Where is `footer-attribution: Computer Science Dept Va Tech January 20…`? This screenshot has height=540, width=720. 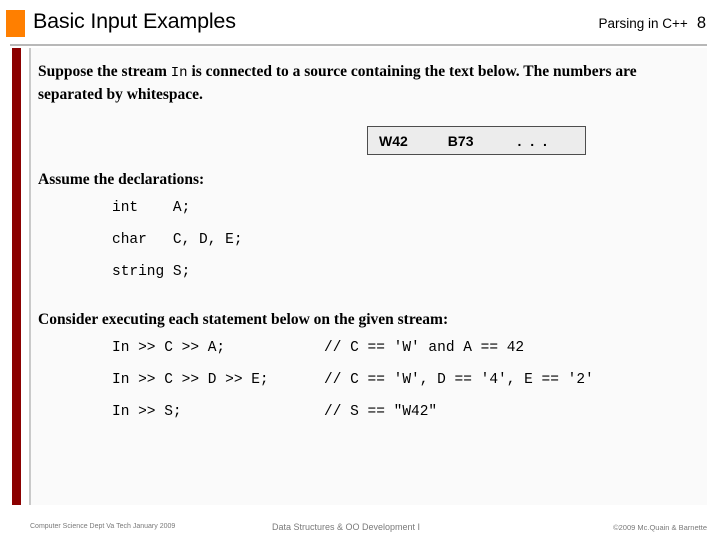 footer-attribution: Computer Science Dept Va Tech January 20… is located at coordinates (103, 526).